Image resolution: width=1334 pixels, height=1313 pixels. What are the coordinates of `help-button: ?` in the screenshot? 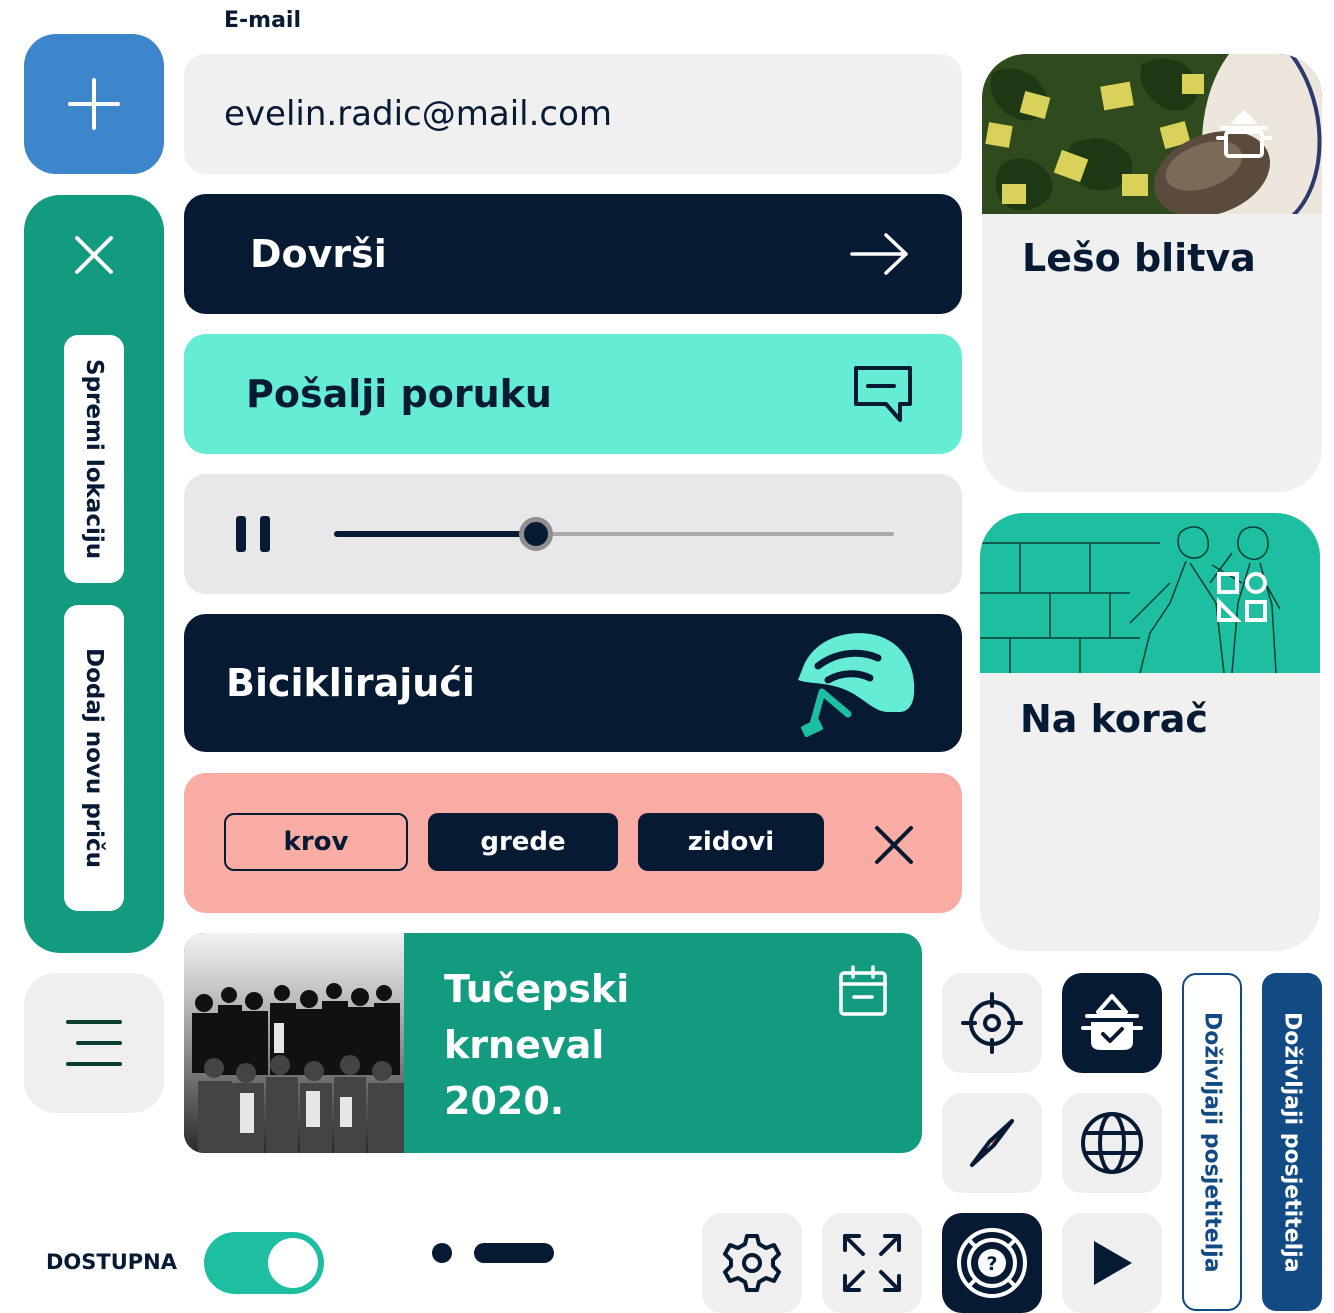 It's located at (992, 1263).